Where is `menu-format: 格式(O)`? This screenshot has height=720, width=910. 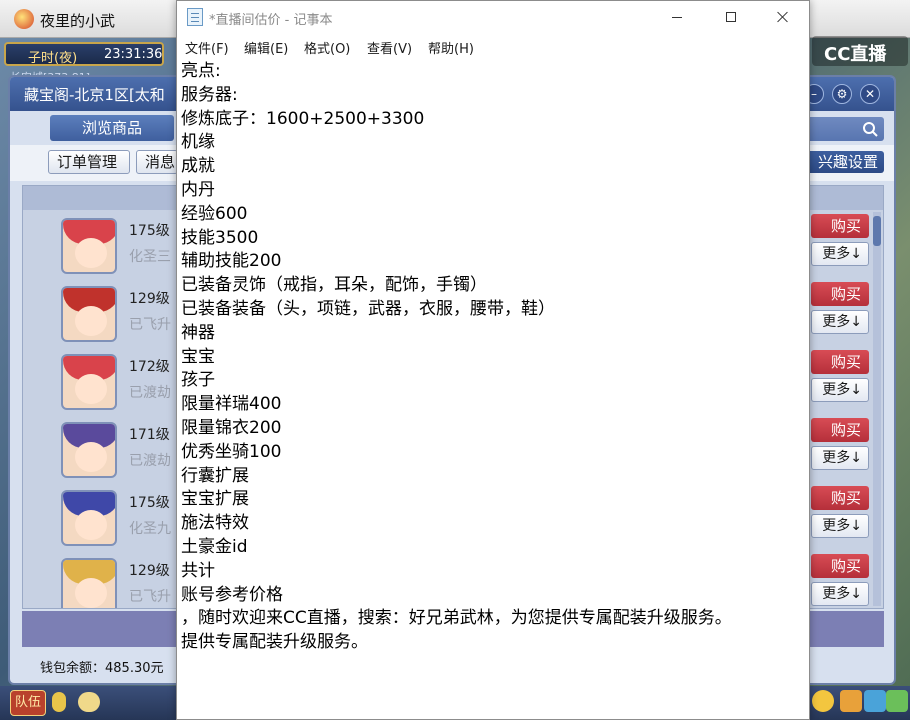
menu-format: 格式(O) is located at coordinates (327, 47).